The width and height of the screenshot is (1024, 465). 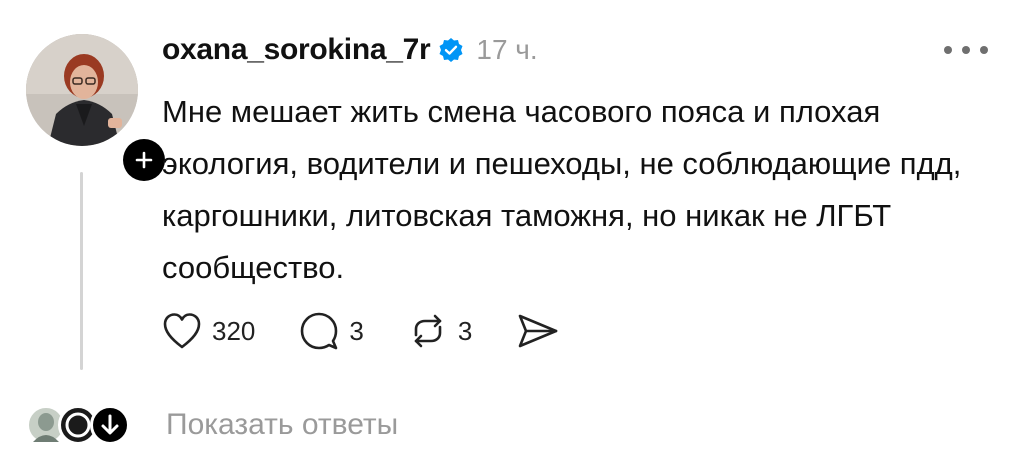 I want to click on comment-button: 3, so click(x=331, y=331).